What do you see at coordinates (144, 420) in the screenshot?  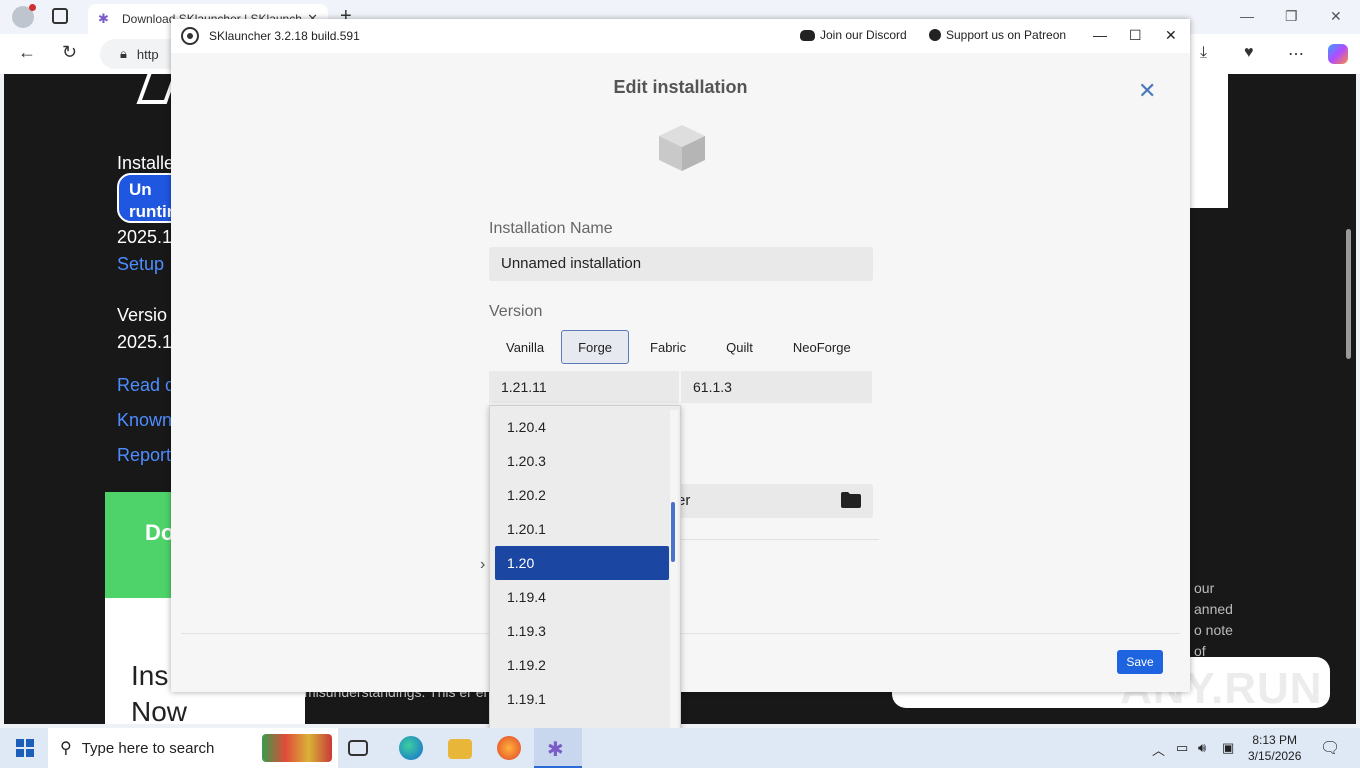 I see `known-issues-link: Known` at bounding box center [144, 420].